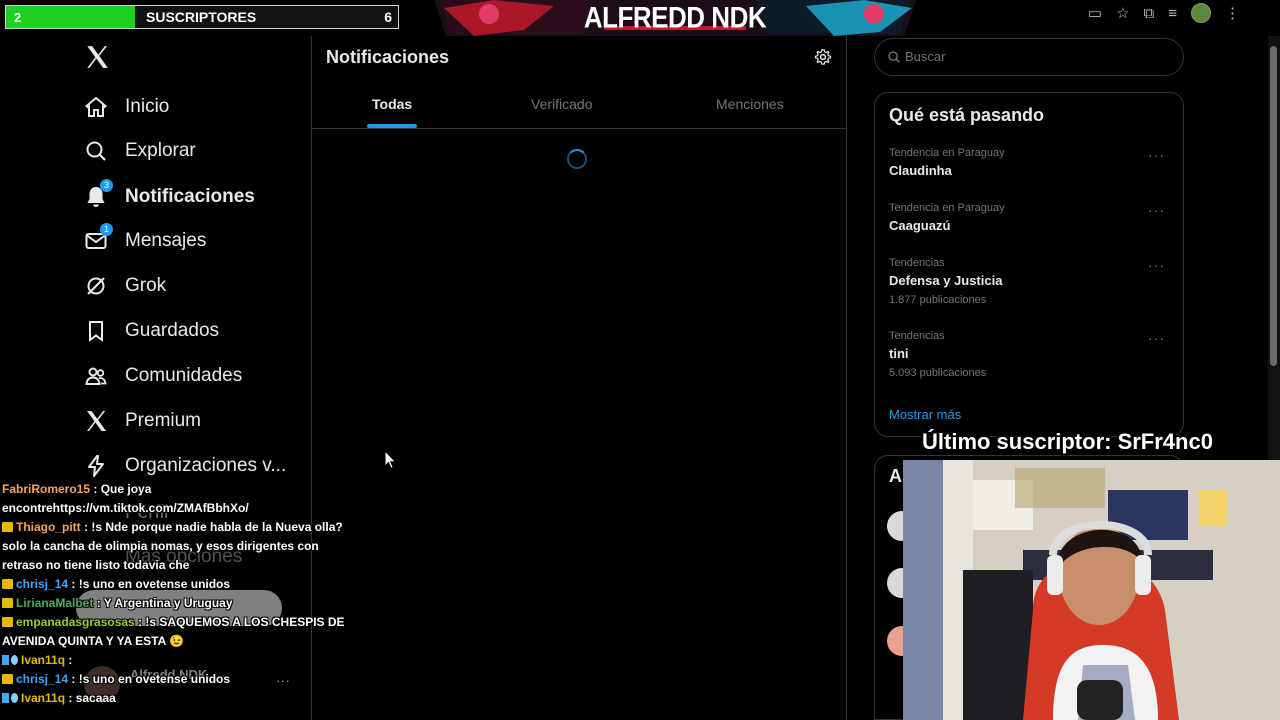 The height and width of the screenshot is (720, 1280). What do you see at coordinates (174, 698) in the screenshot?
I see `chat-message: Ivan11q : sacaaa` at bounding box center [174, 698].